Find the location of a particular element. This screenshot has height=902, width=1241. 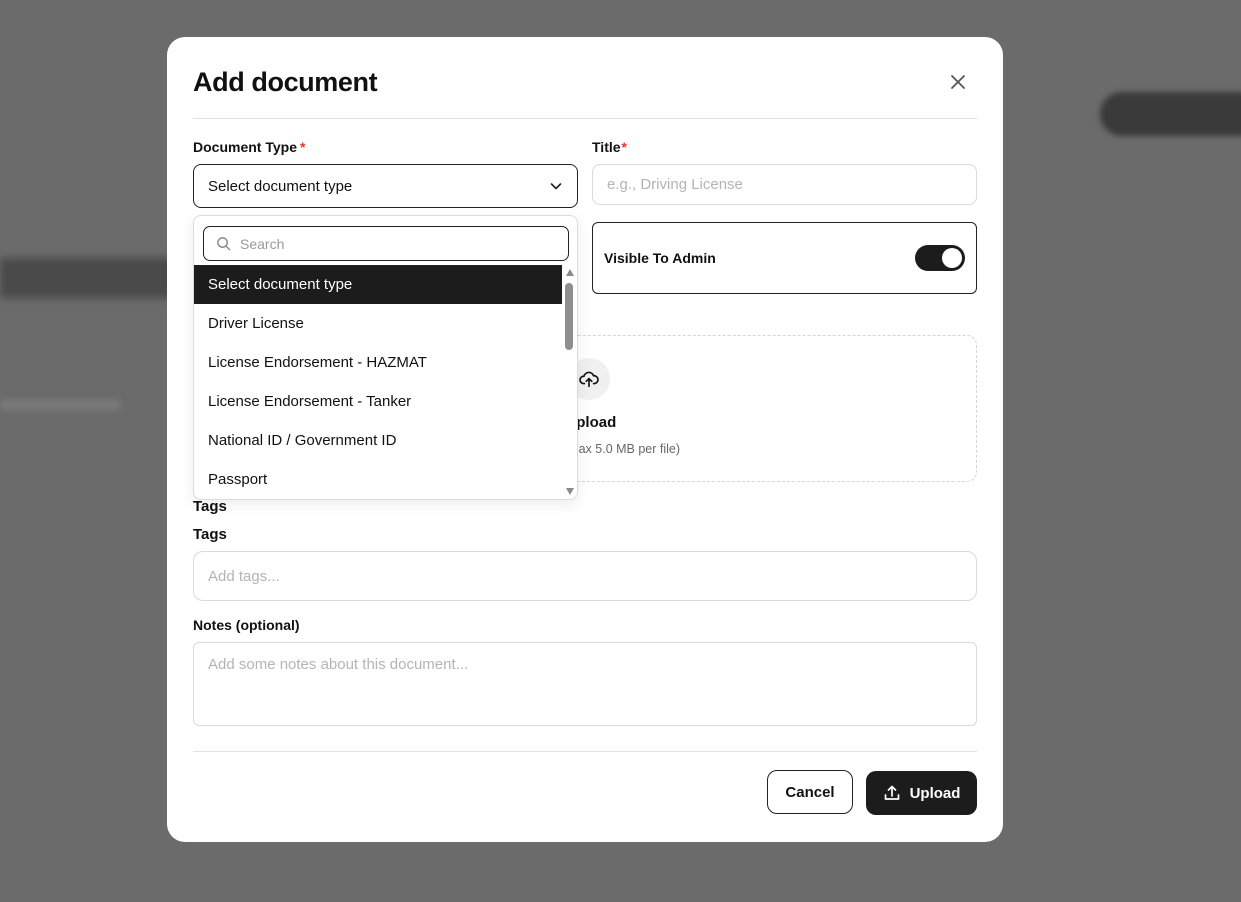

upload-icon is located at coordinates (891, 792).